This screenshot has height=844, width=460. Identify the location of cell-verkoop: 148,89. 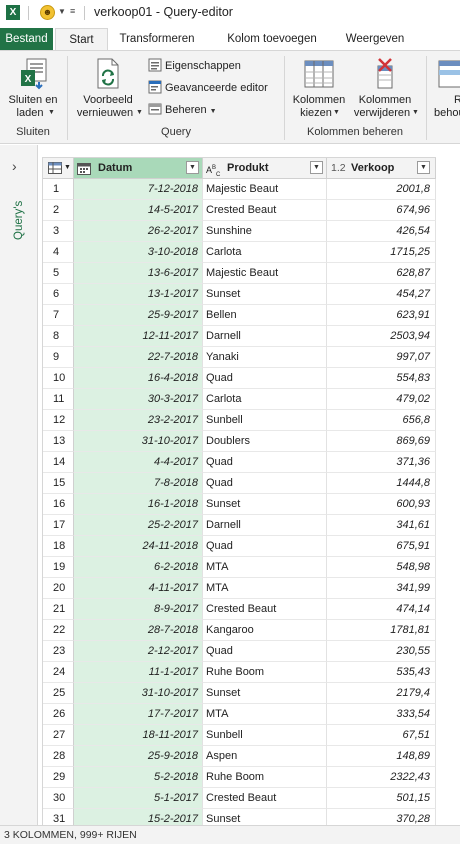
(381, 756).